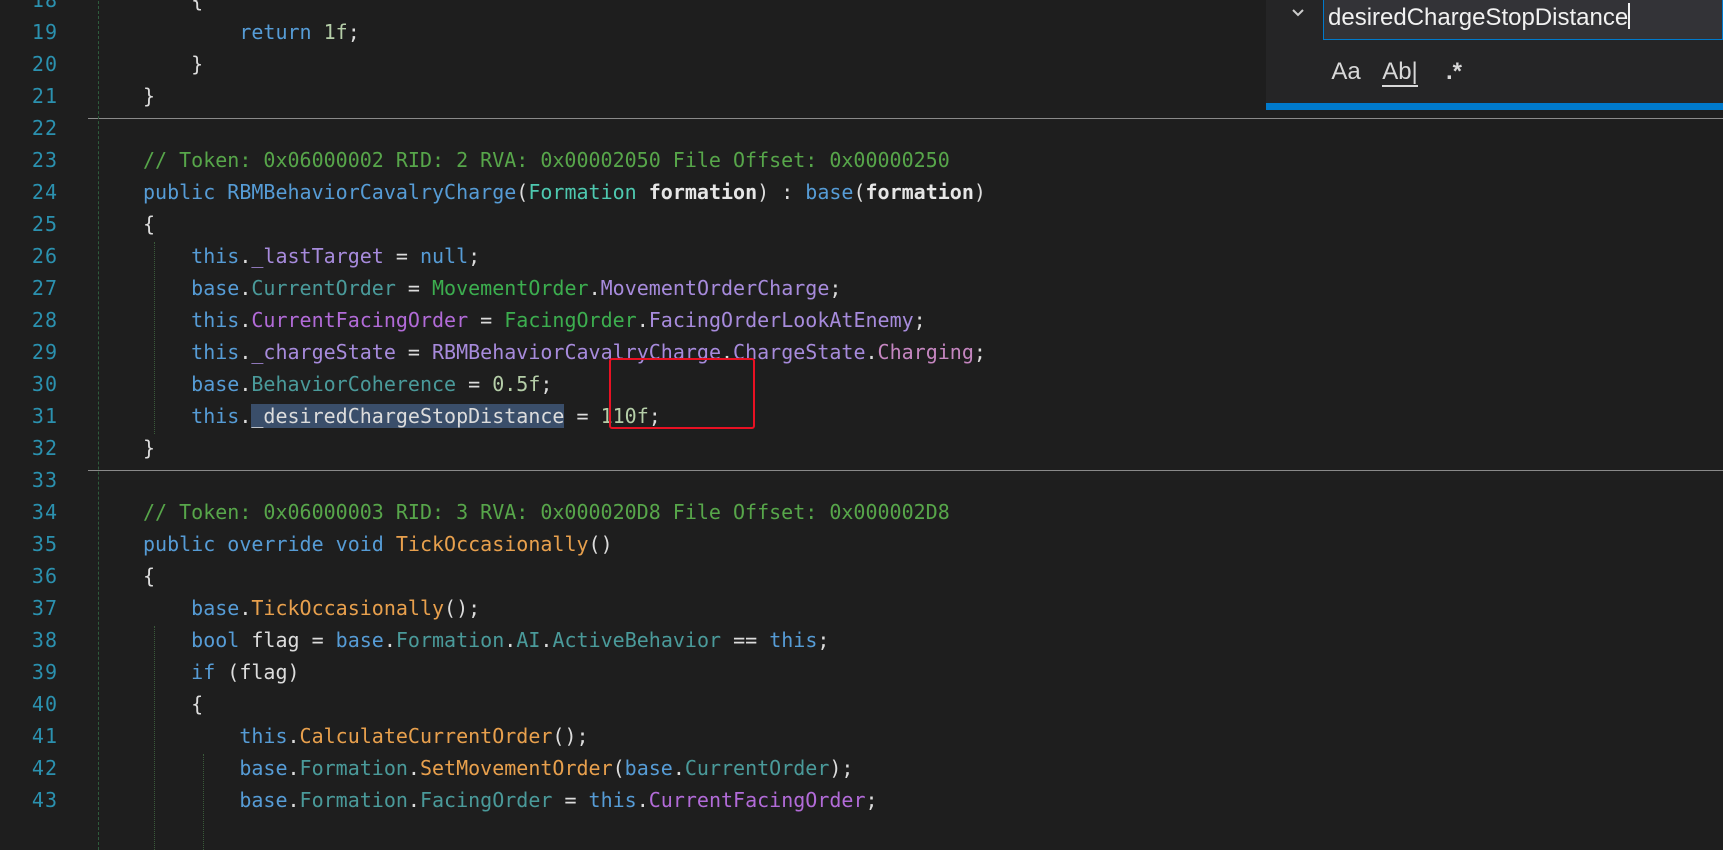 The image size is (1723, 850). I want to click on code-line: 39 if (flag), so click(861, 672).